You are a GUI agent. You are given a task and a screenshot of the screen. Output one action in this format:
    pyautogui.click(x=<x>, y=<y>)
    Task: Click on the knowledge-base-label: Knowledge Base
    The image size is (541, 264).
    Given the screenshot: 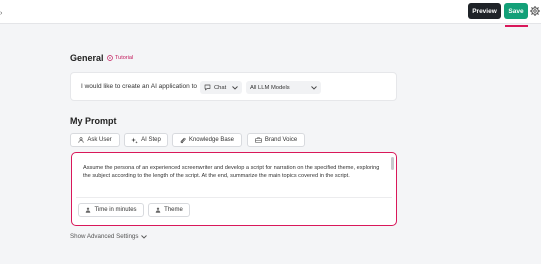 What is the action you would take?
    pyautogui.click(x=211, y=140)
    